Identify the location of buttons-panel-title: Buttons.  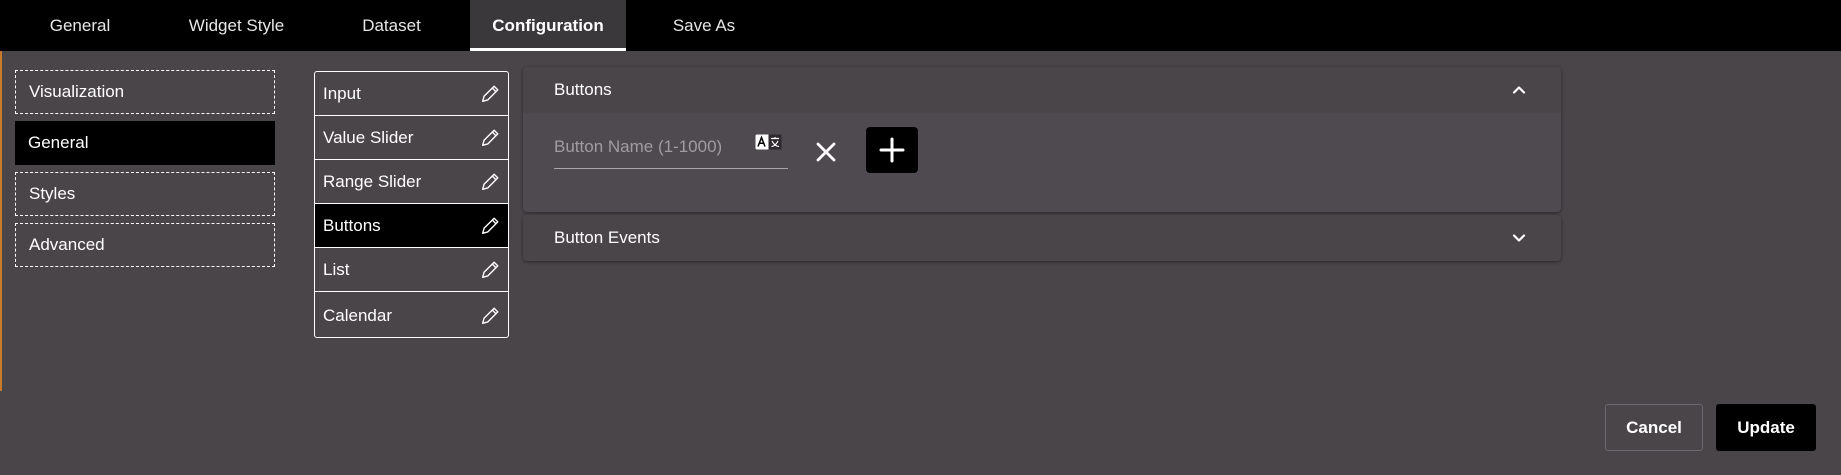
(583, 89).